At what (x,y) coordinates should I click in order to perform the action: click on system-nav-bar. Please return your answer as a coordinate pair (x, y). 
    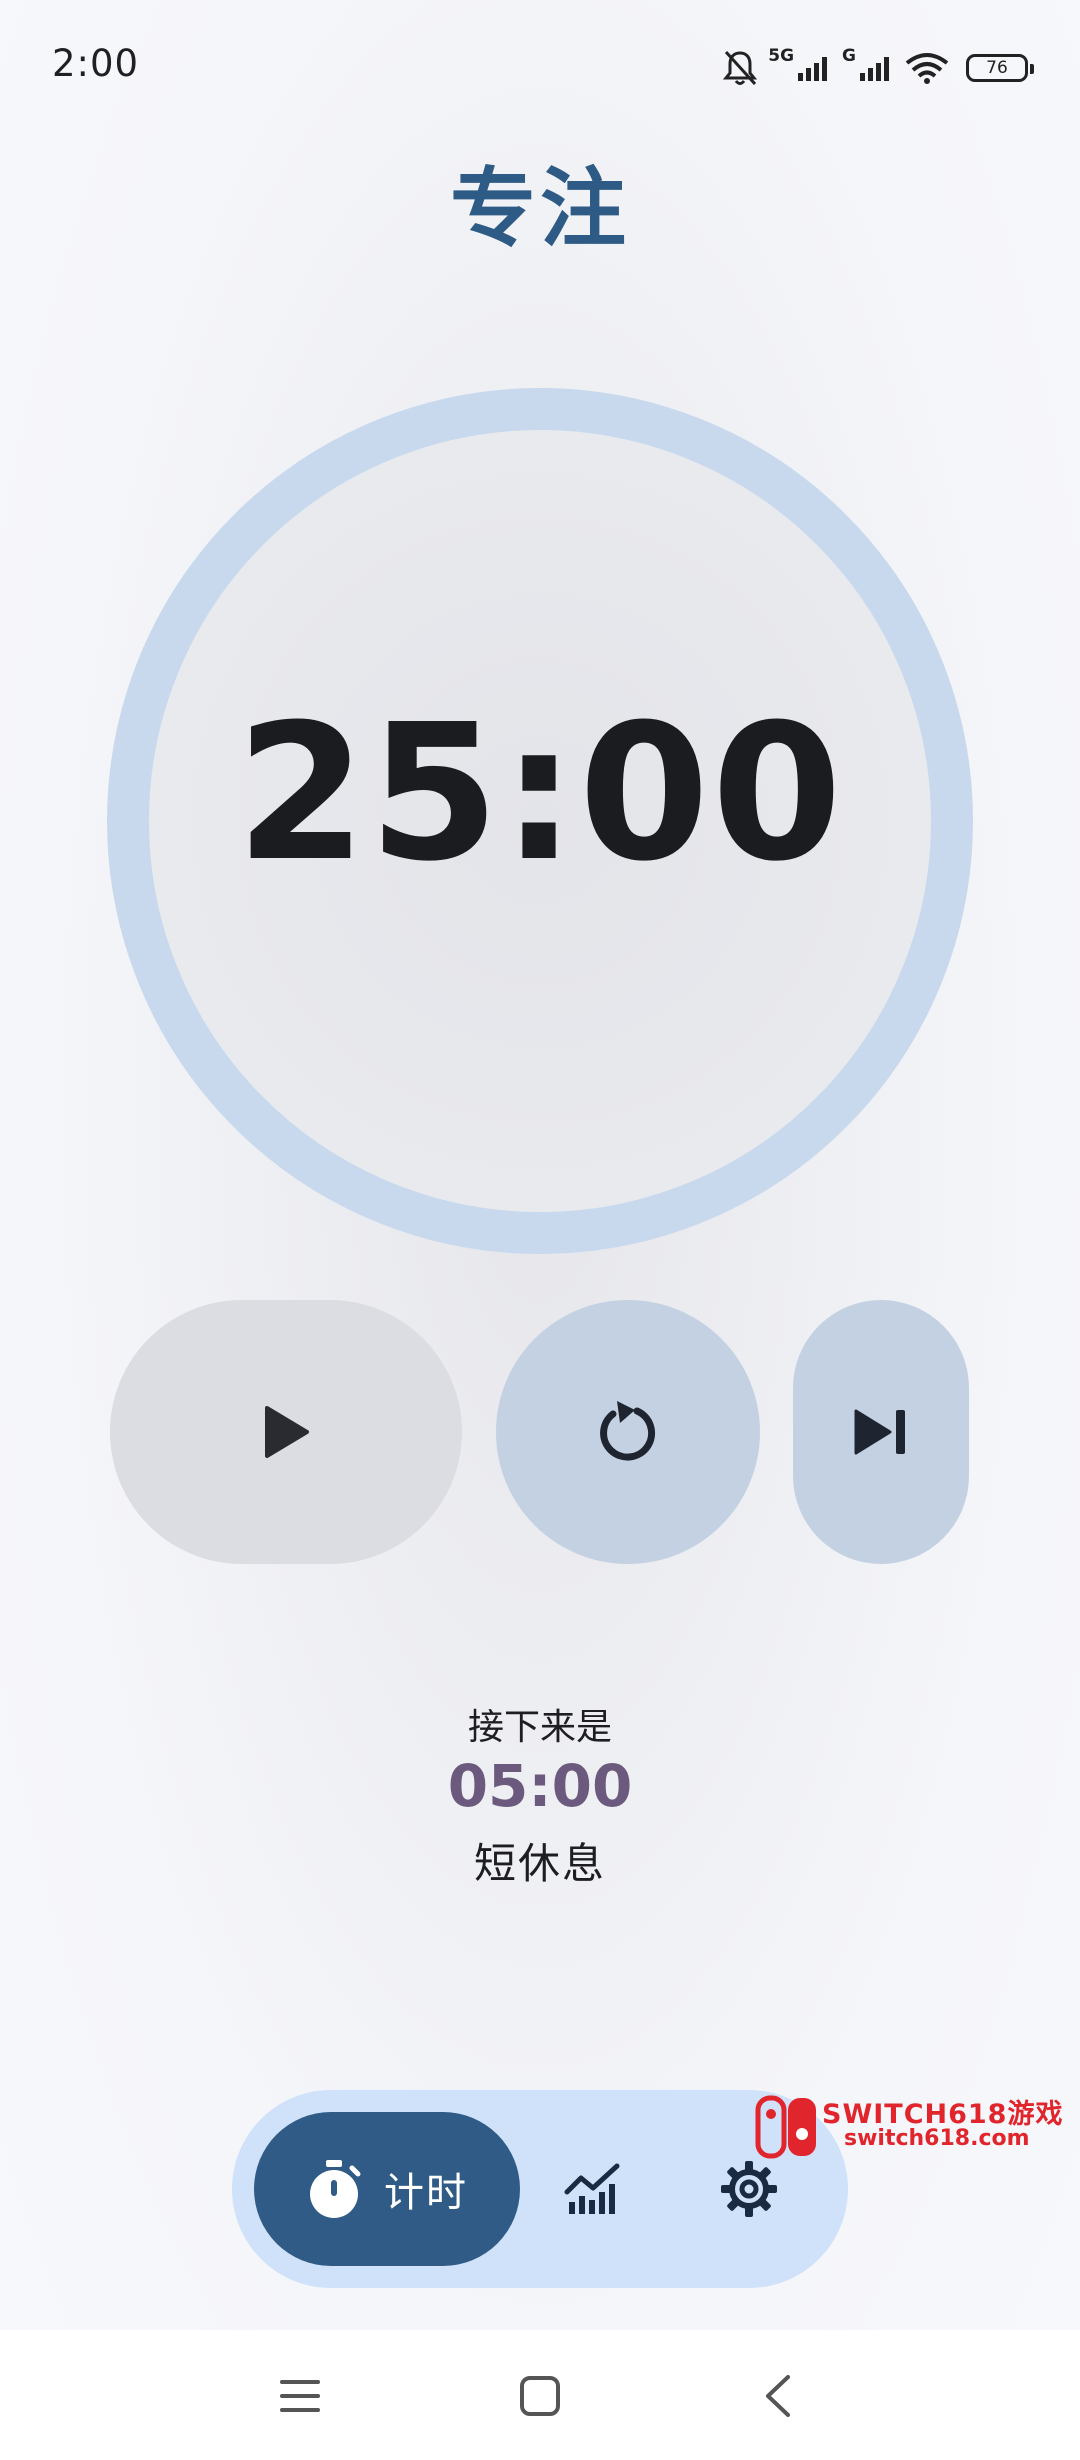
    Looking at the image, I should click on (540, 2395).